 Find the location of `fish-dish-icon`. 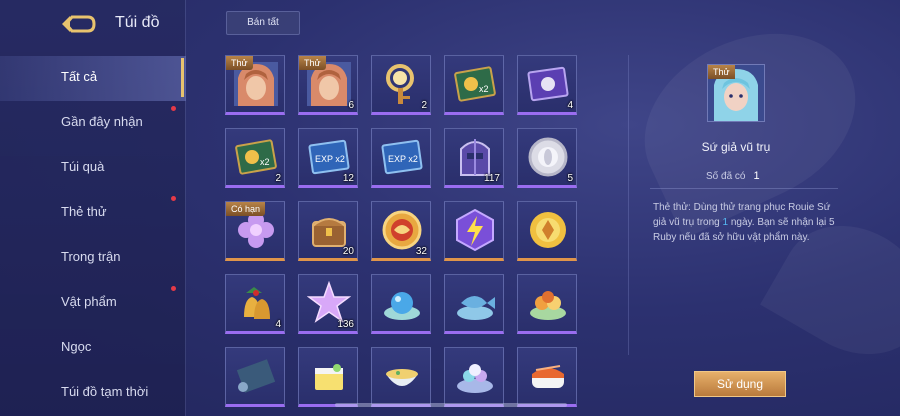

fish-dish-icon is located at coordinates (475, 303).